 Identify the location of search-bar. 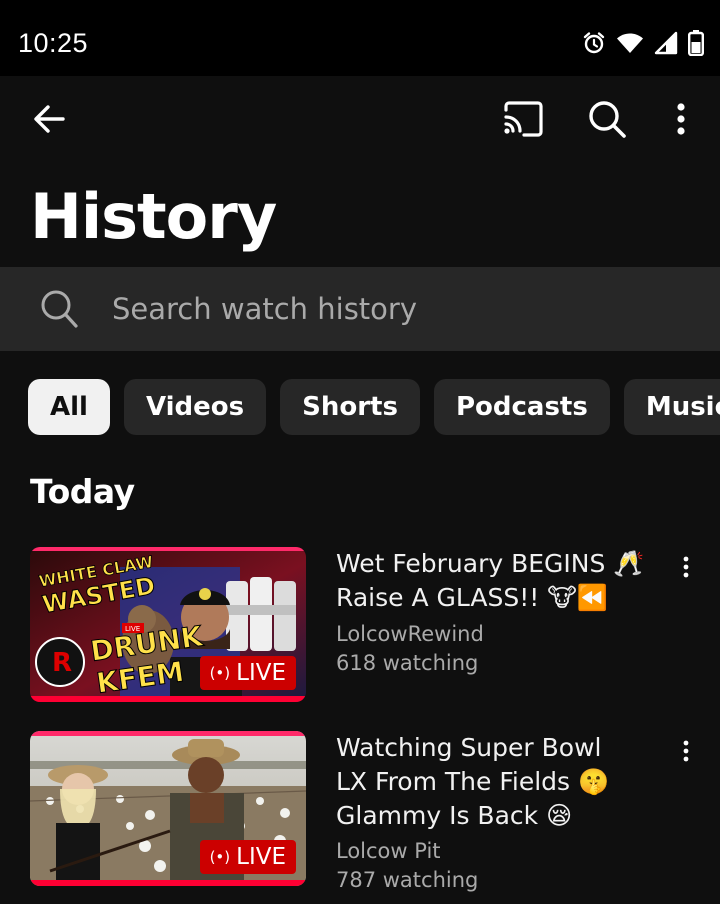
(360, 309).